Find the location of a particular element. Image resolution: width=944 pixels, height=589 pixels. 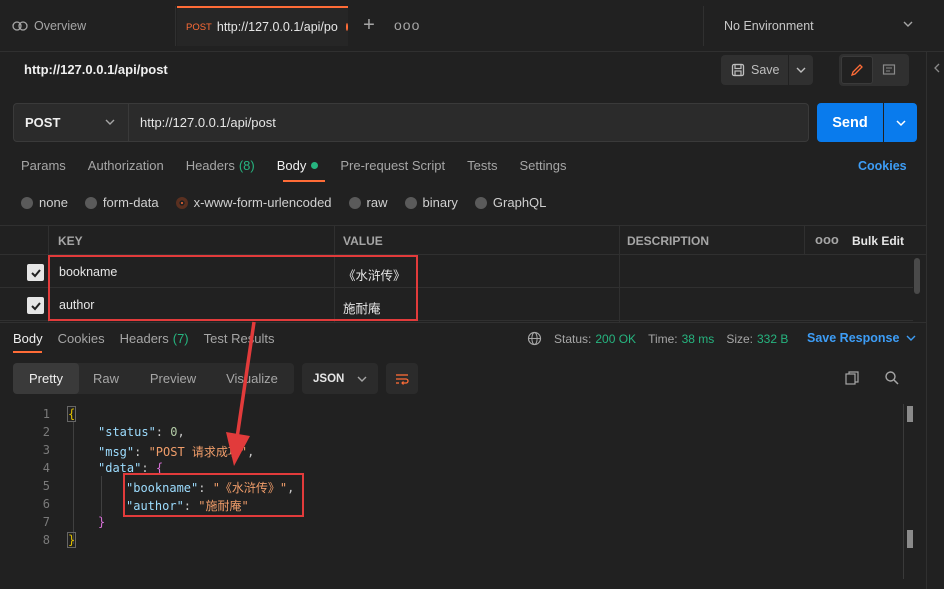

save-button-label: Save is located at coordinates (765, 70).